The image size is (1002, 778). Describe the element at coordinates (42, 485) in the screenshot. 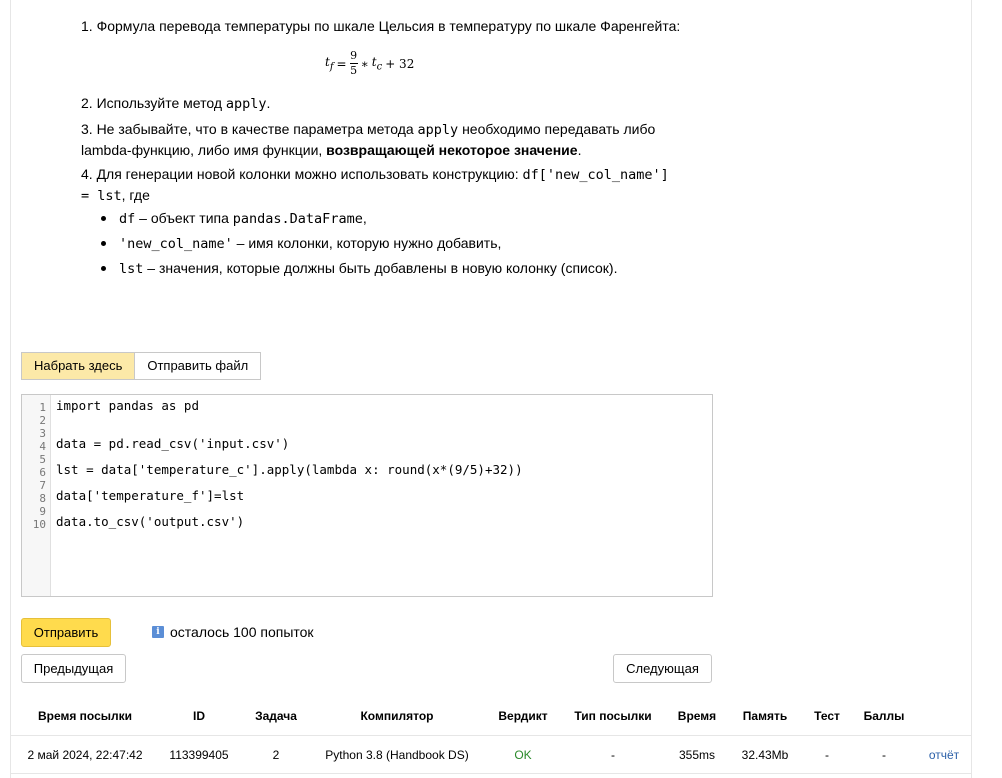

I see `line-number: 7` at that location.